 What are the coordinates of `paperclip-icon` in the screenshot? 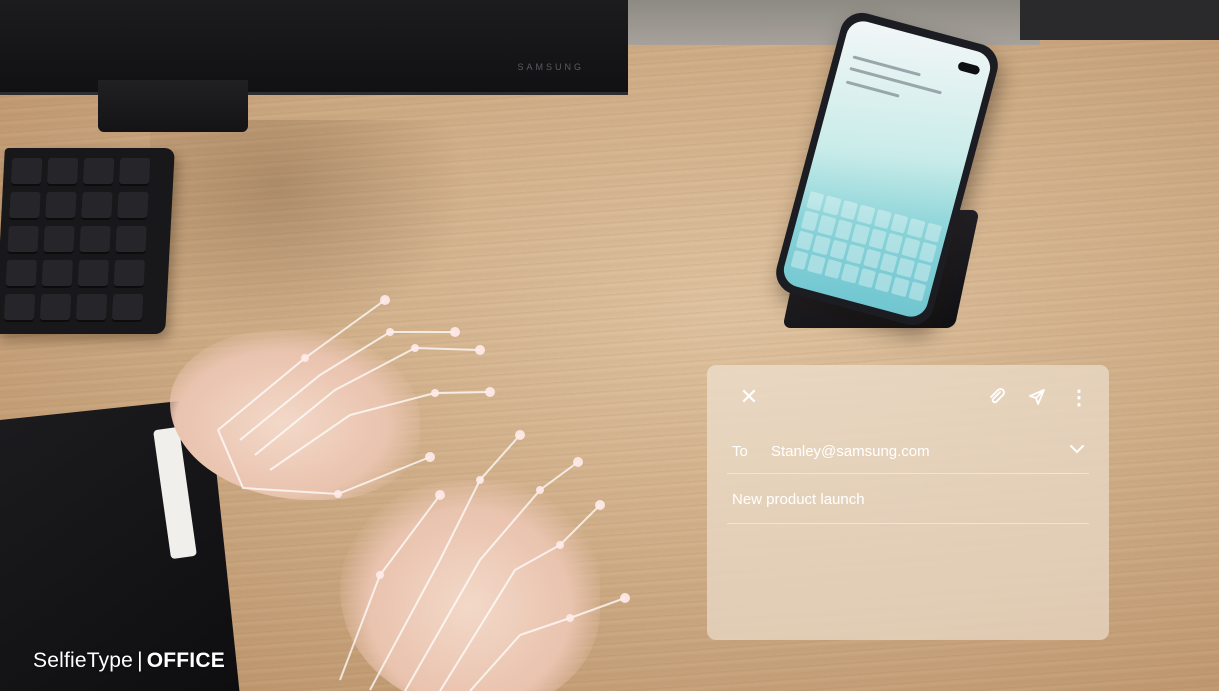 It's located at (997, 397).